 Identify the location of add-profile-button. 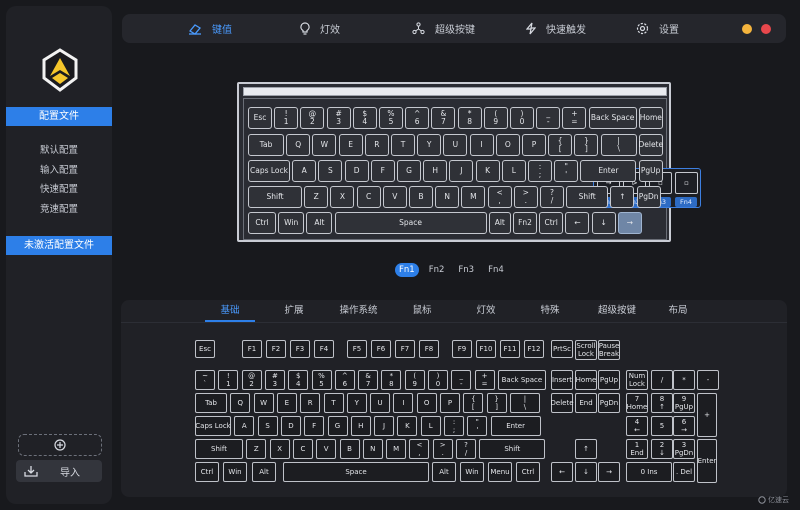
(60, 445).